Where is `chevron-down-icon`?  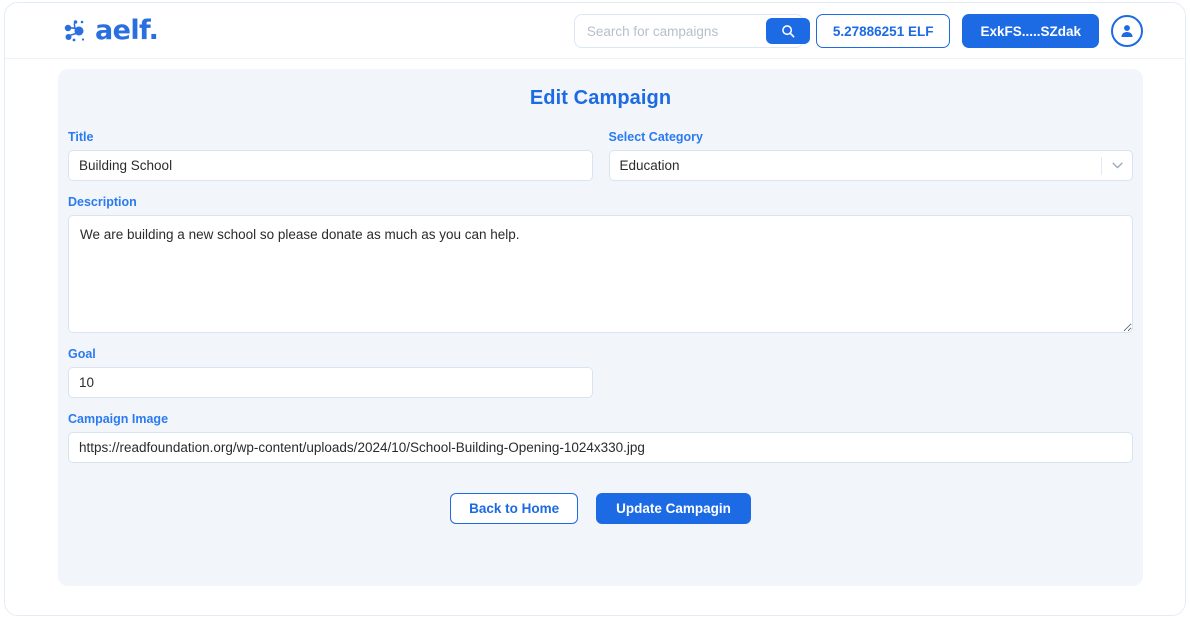 chevron-down-icon is located at coordinates (1117, 165).